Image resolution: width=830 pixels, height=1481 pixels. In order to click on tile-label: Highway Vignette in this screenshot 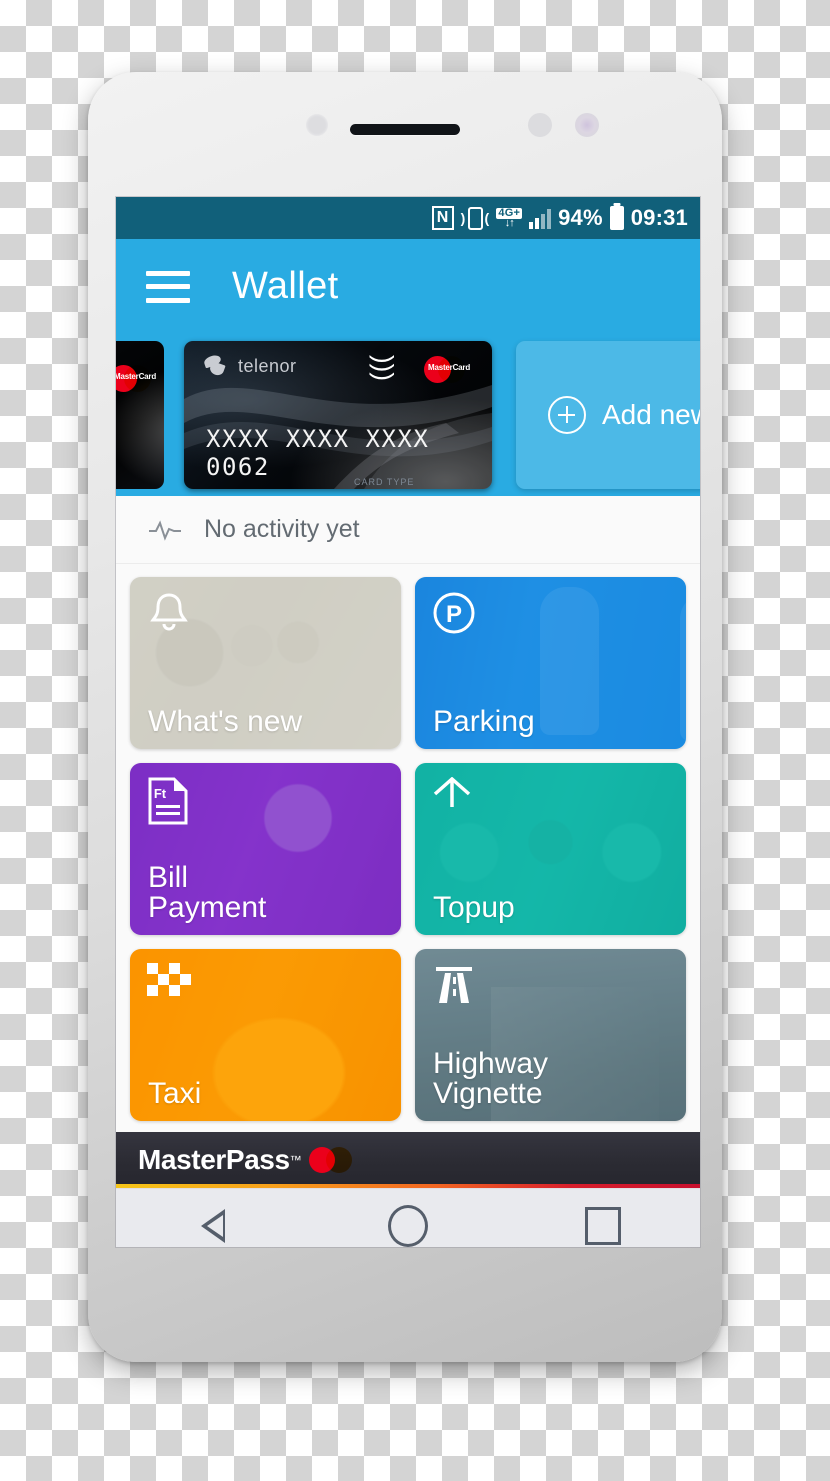, I will do `click(491, 1078)`.